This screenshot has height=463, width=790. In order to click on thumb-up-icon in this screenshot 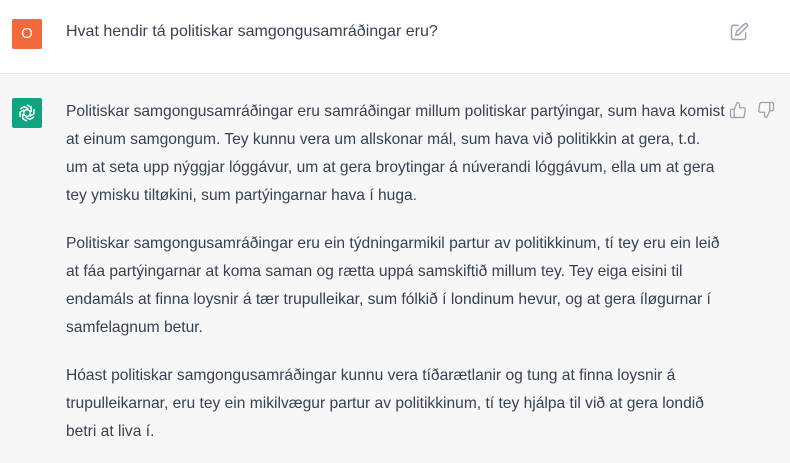, I will do `click(737, 110)`.